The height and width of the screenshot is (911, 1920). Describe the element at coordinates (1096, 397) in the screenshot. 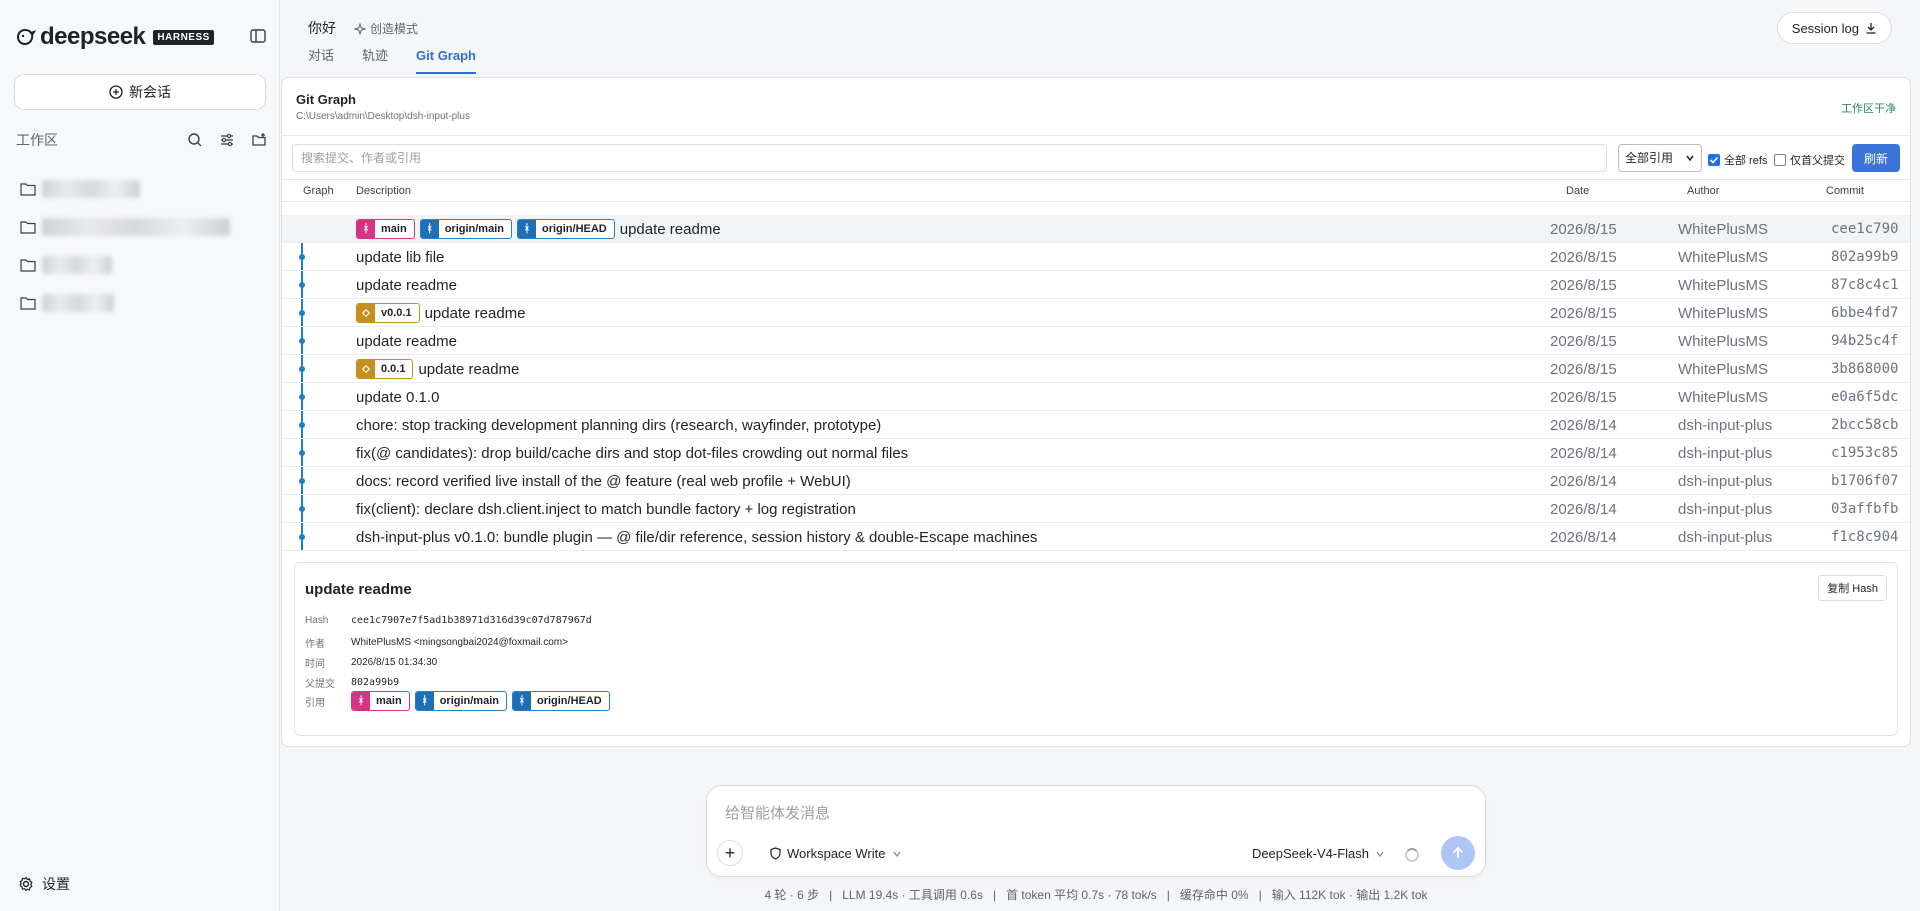

I see `commit-row: update 0.1.0 2026/8/15 WhitePlusMS e0a6f5dc` at that location.